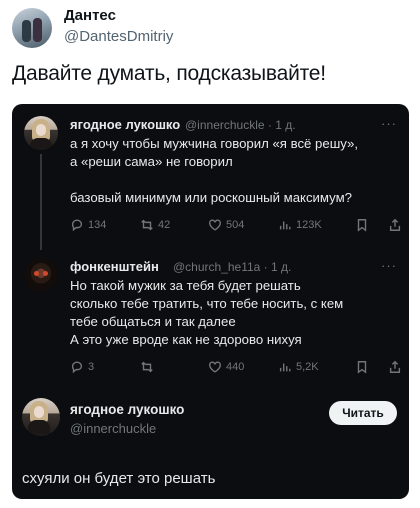 The height and width of the screenshot is (508, 420). I want to click on retweet-button: 42, so click(155, 225).